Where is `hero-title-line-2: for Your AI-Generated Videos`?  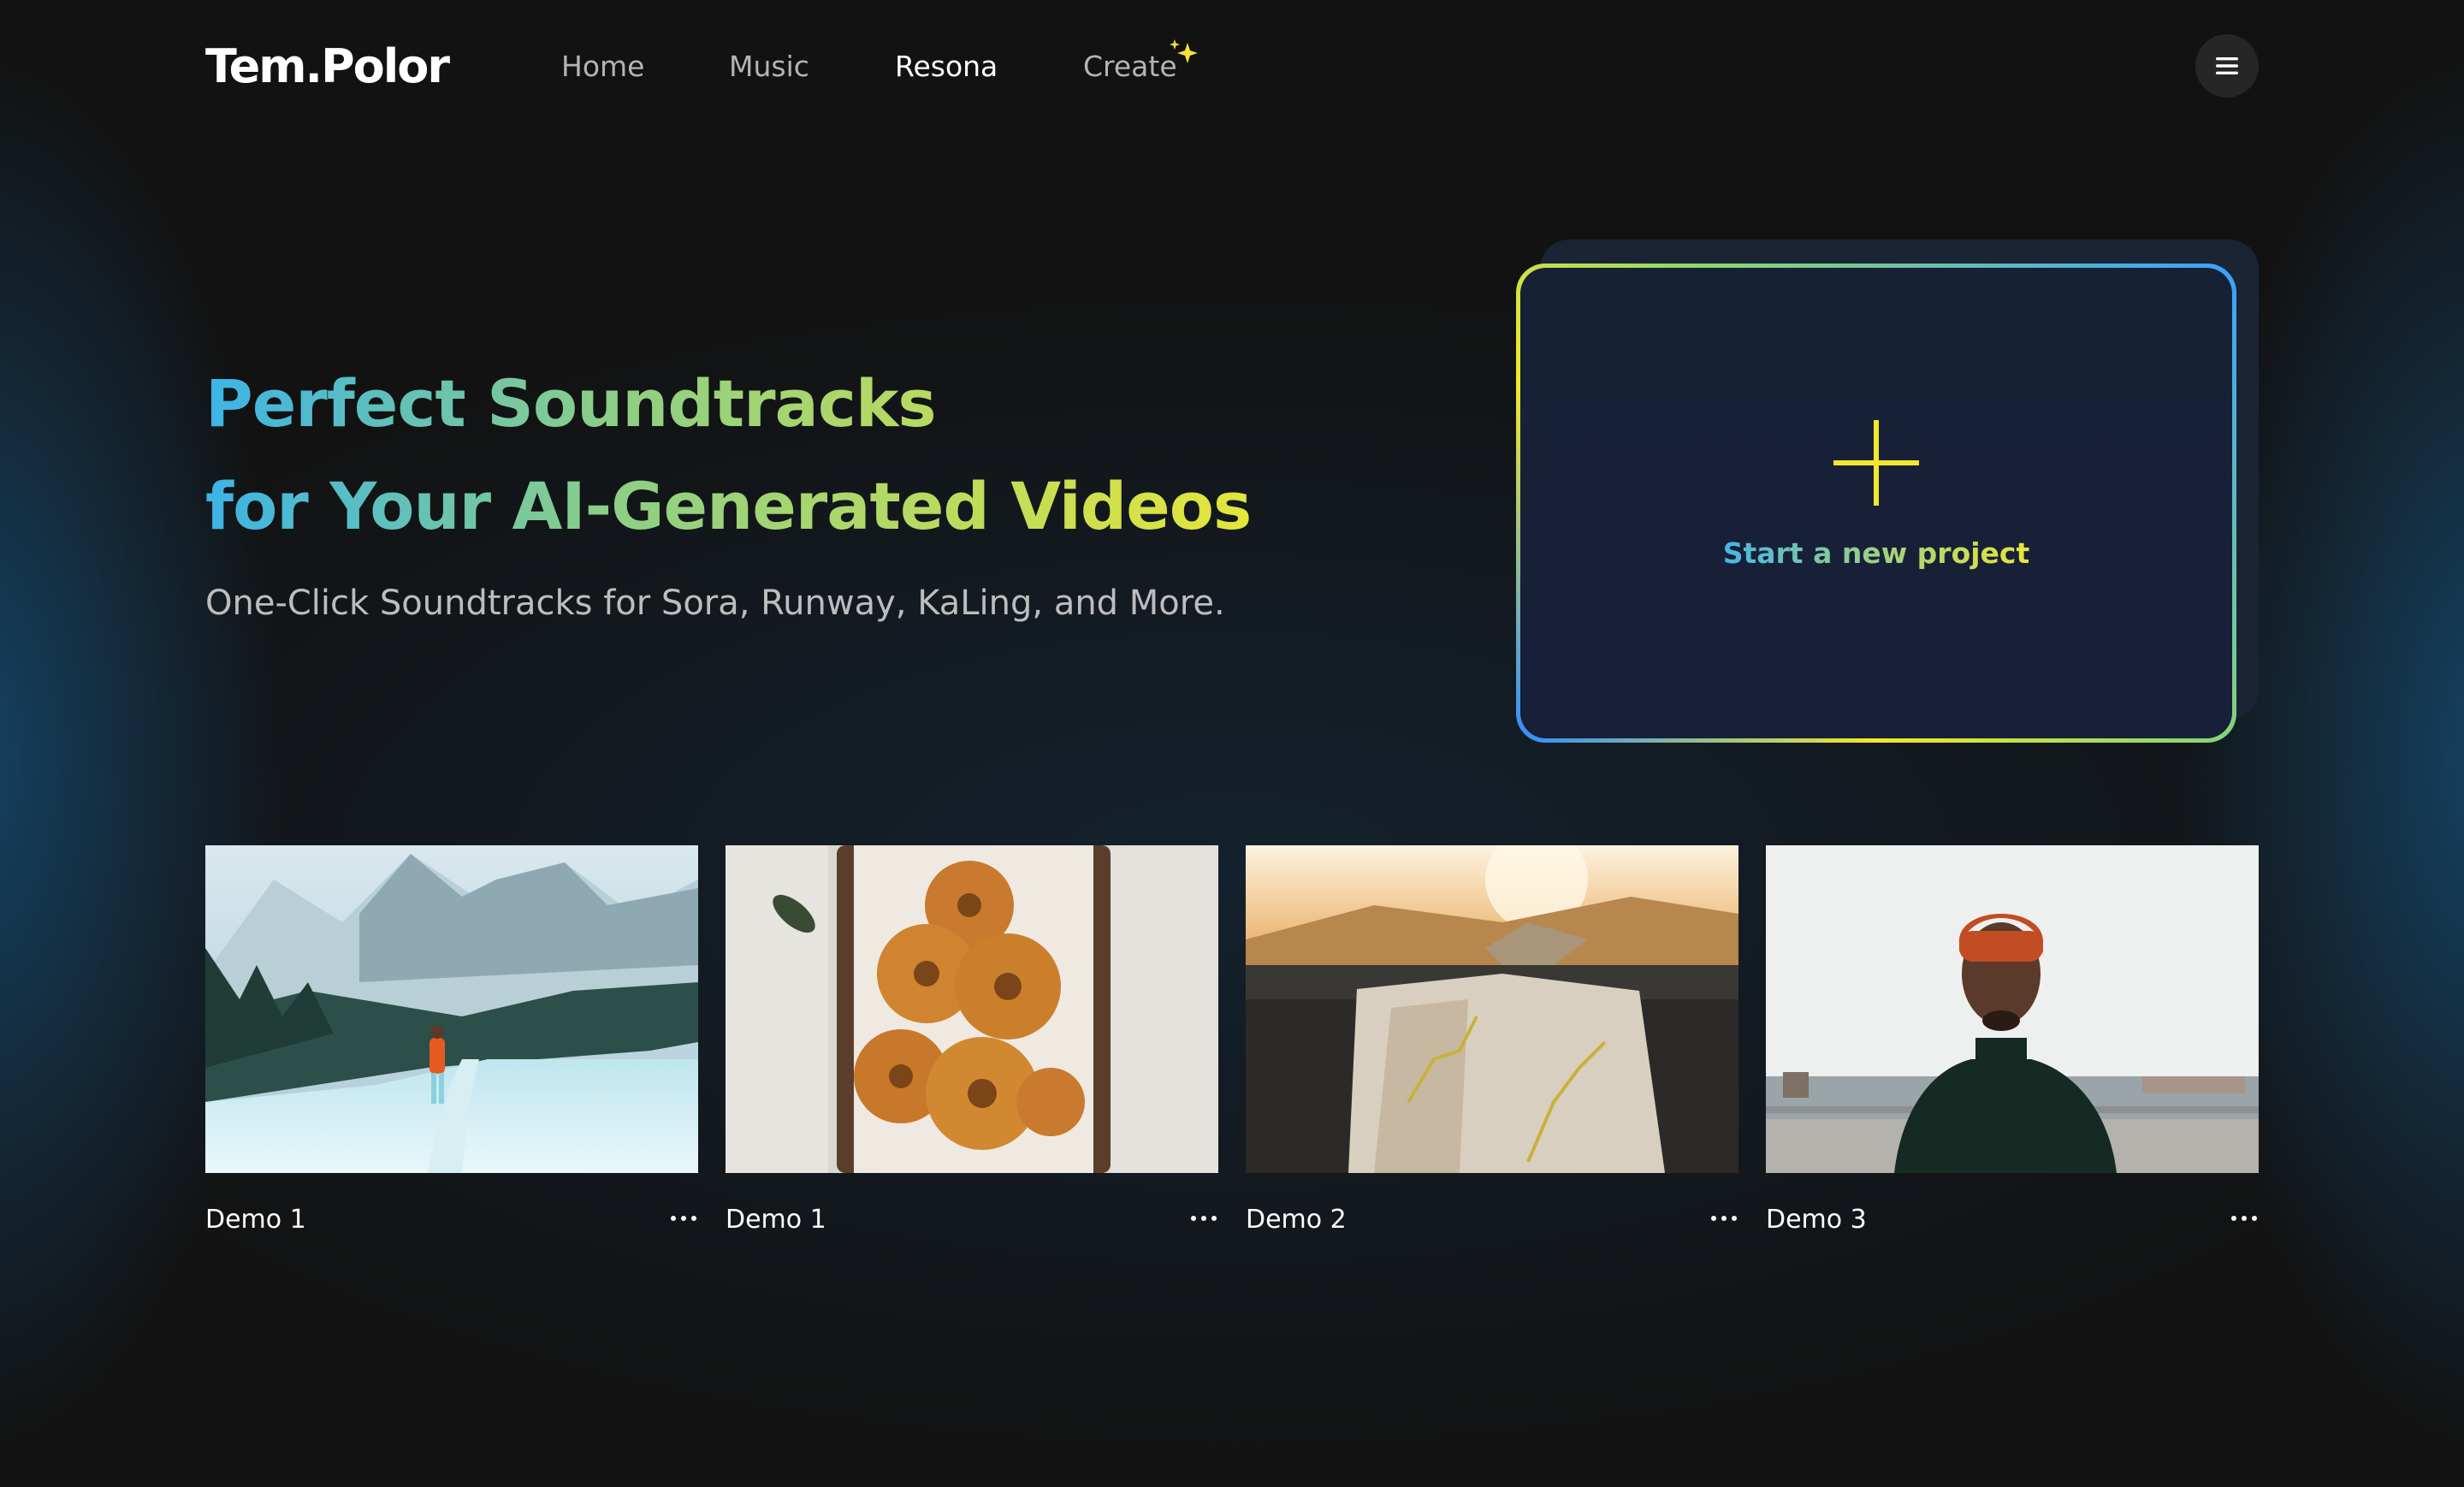
hero-title-line-2: for Your AI-Generated Videos is located at coordinates (728, 506).